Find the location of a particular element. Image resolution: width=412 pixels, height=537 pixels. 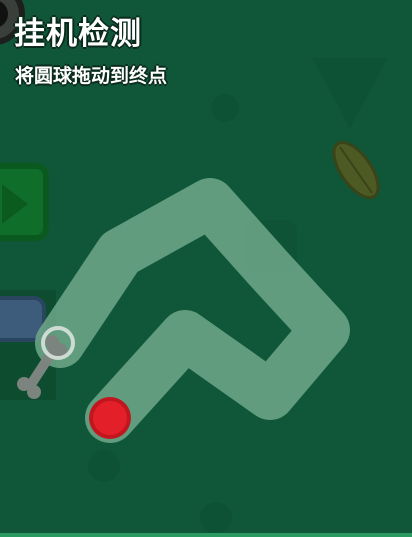

instruction-text: 将圆球拖动到终点 is located at coordinates (91, 76).